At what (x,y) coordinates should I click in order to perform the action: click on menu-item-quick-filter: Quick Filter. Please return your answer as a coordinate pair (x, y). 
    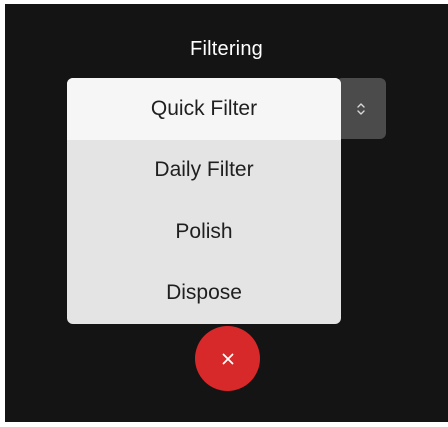
    Looking at the image, I should click on (204, 109).